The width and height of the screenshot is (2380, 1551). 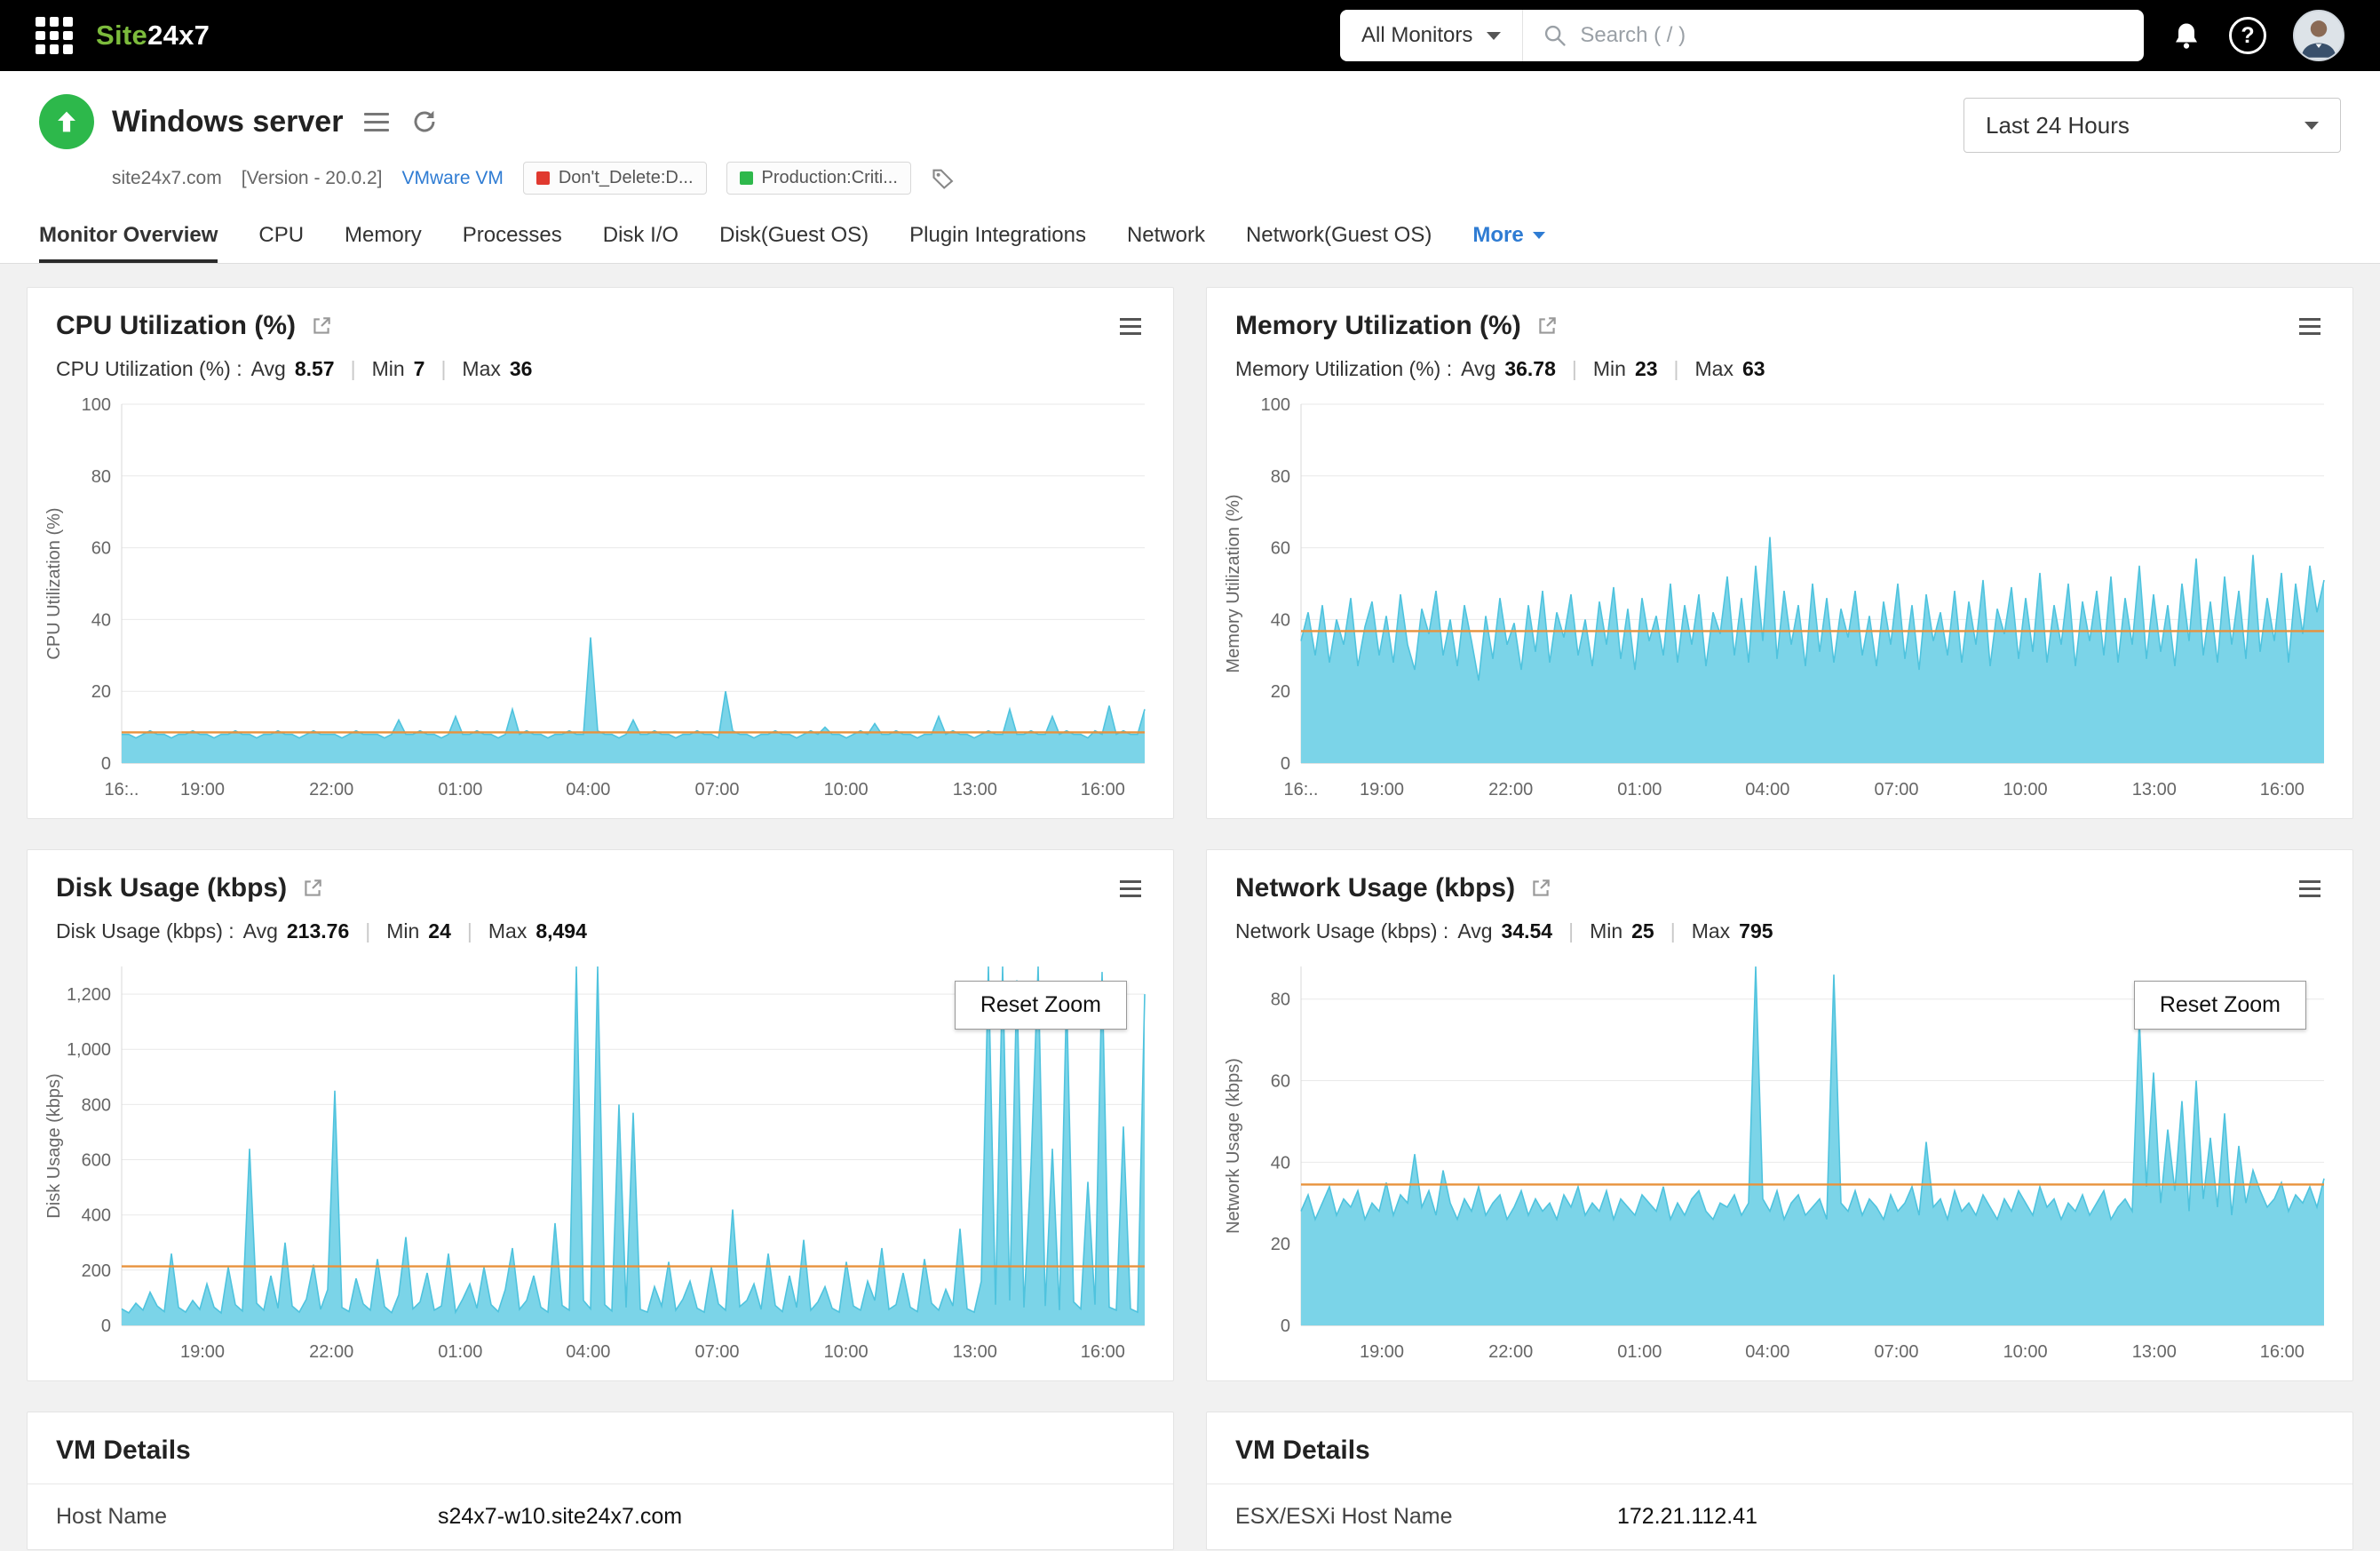 What do you see at coordinates (1779, 1516) in the screenshot?
I see `vm-detail-row: ESX/ESXi Host Name 172.21.112.41` at bounding box center [1779, 1516].